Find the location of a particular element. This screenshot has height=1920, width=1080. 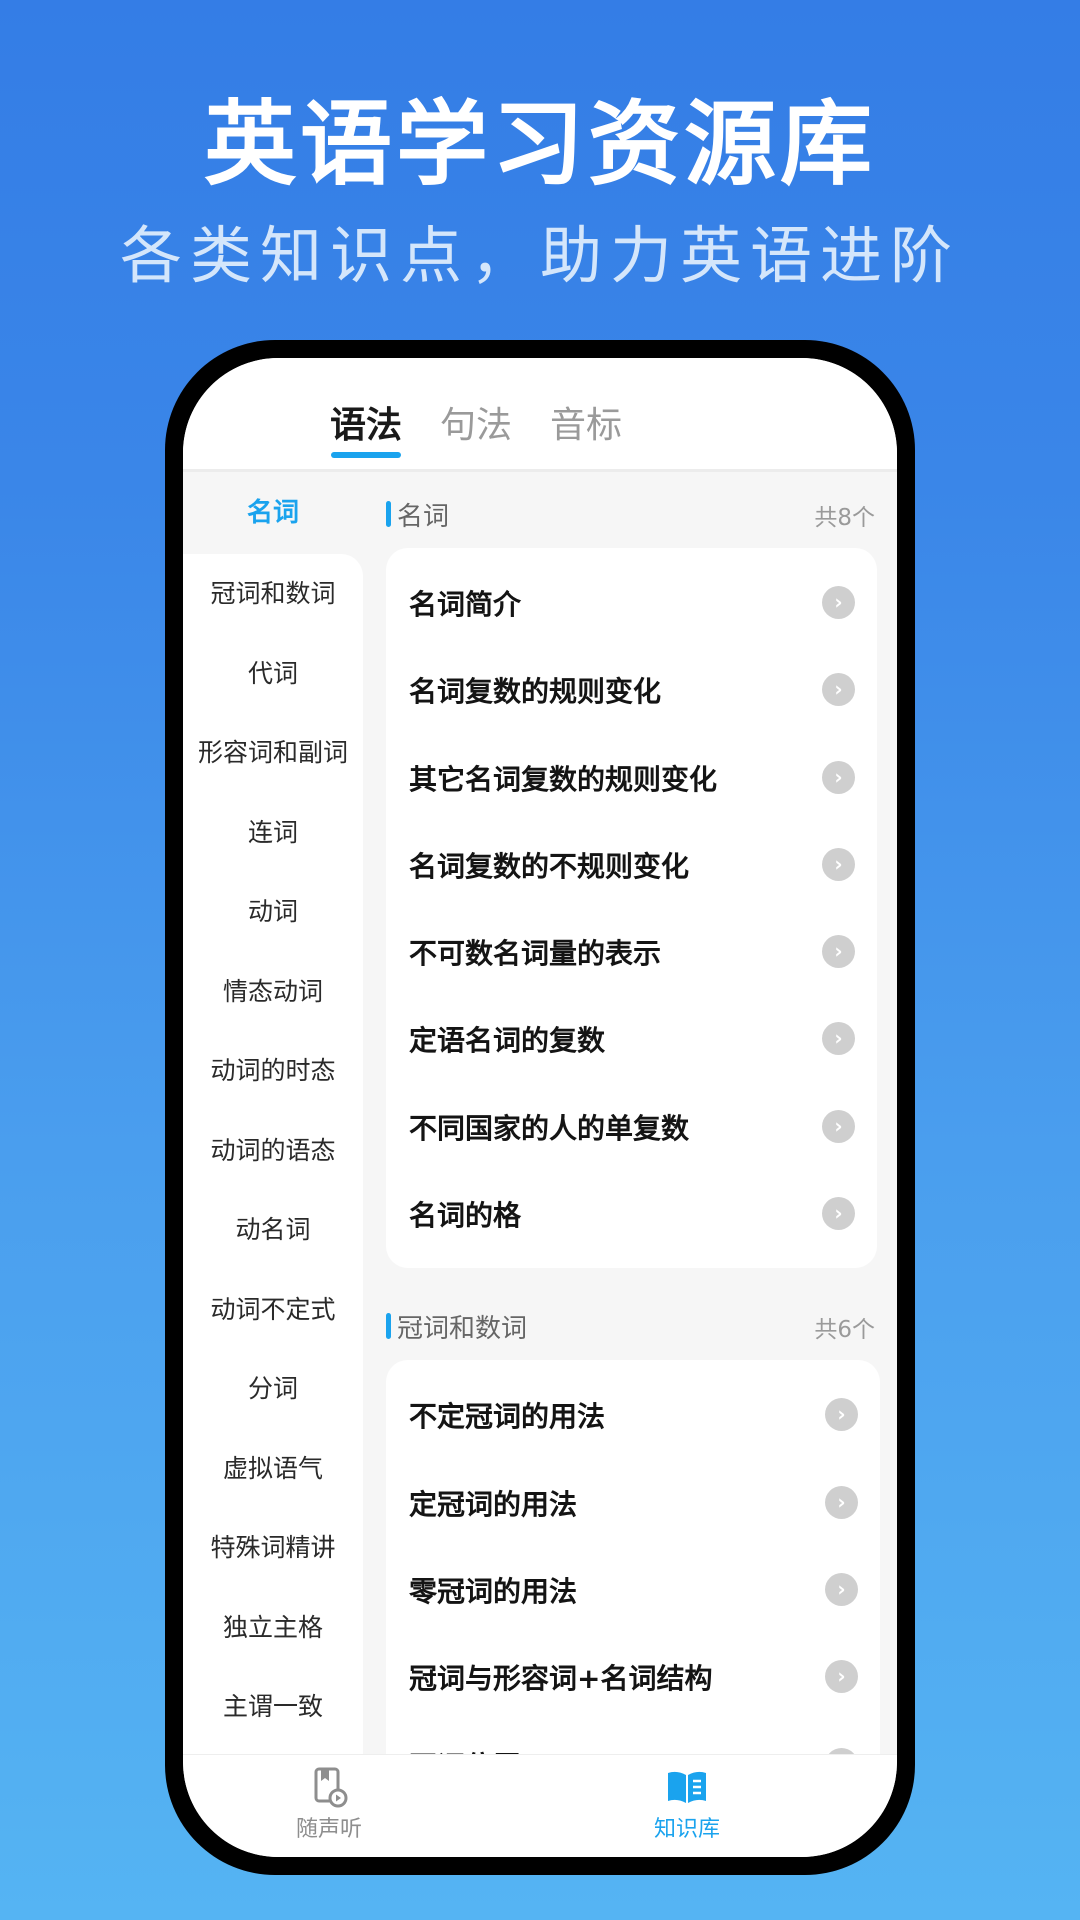

topic-row: 冠词与形容词+名词结构 › is located at coordinates (633, 1676).